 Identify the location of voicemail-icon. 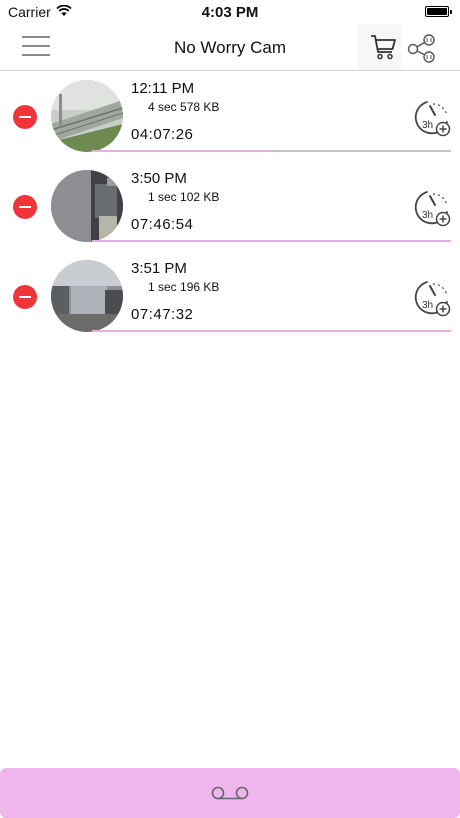
(230, 793).